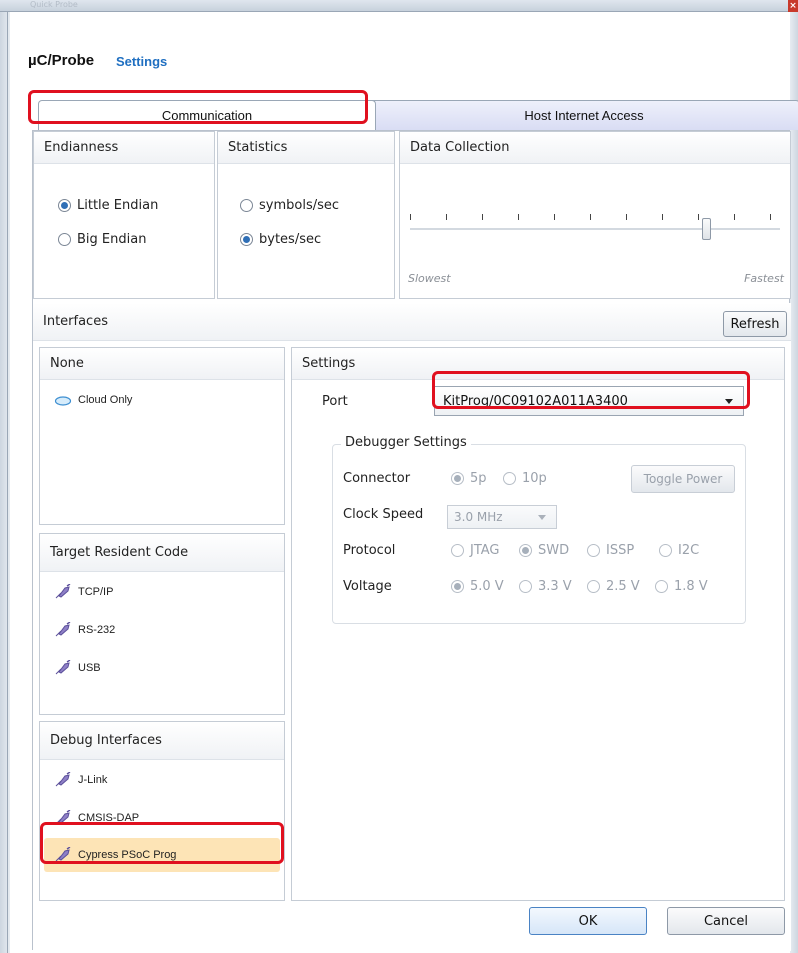 Image resolution: width=798 pixels, height=953 pixels. I want to click on symbols-per-sec-option: symbols/sec, so click(289, 205).